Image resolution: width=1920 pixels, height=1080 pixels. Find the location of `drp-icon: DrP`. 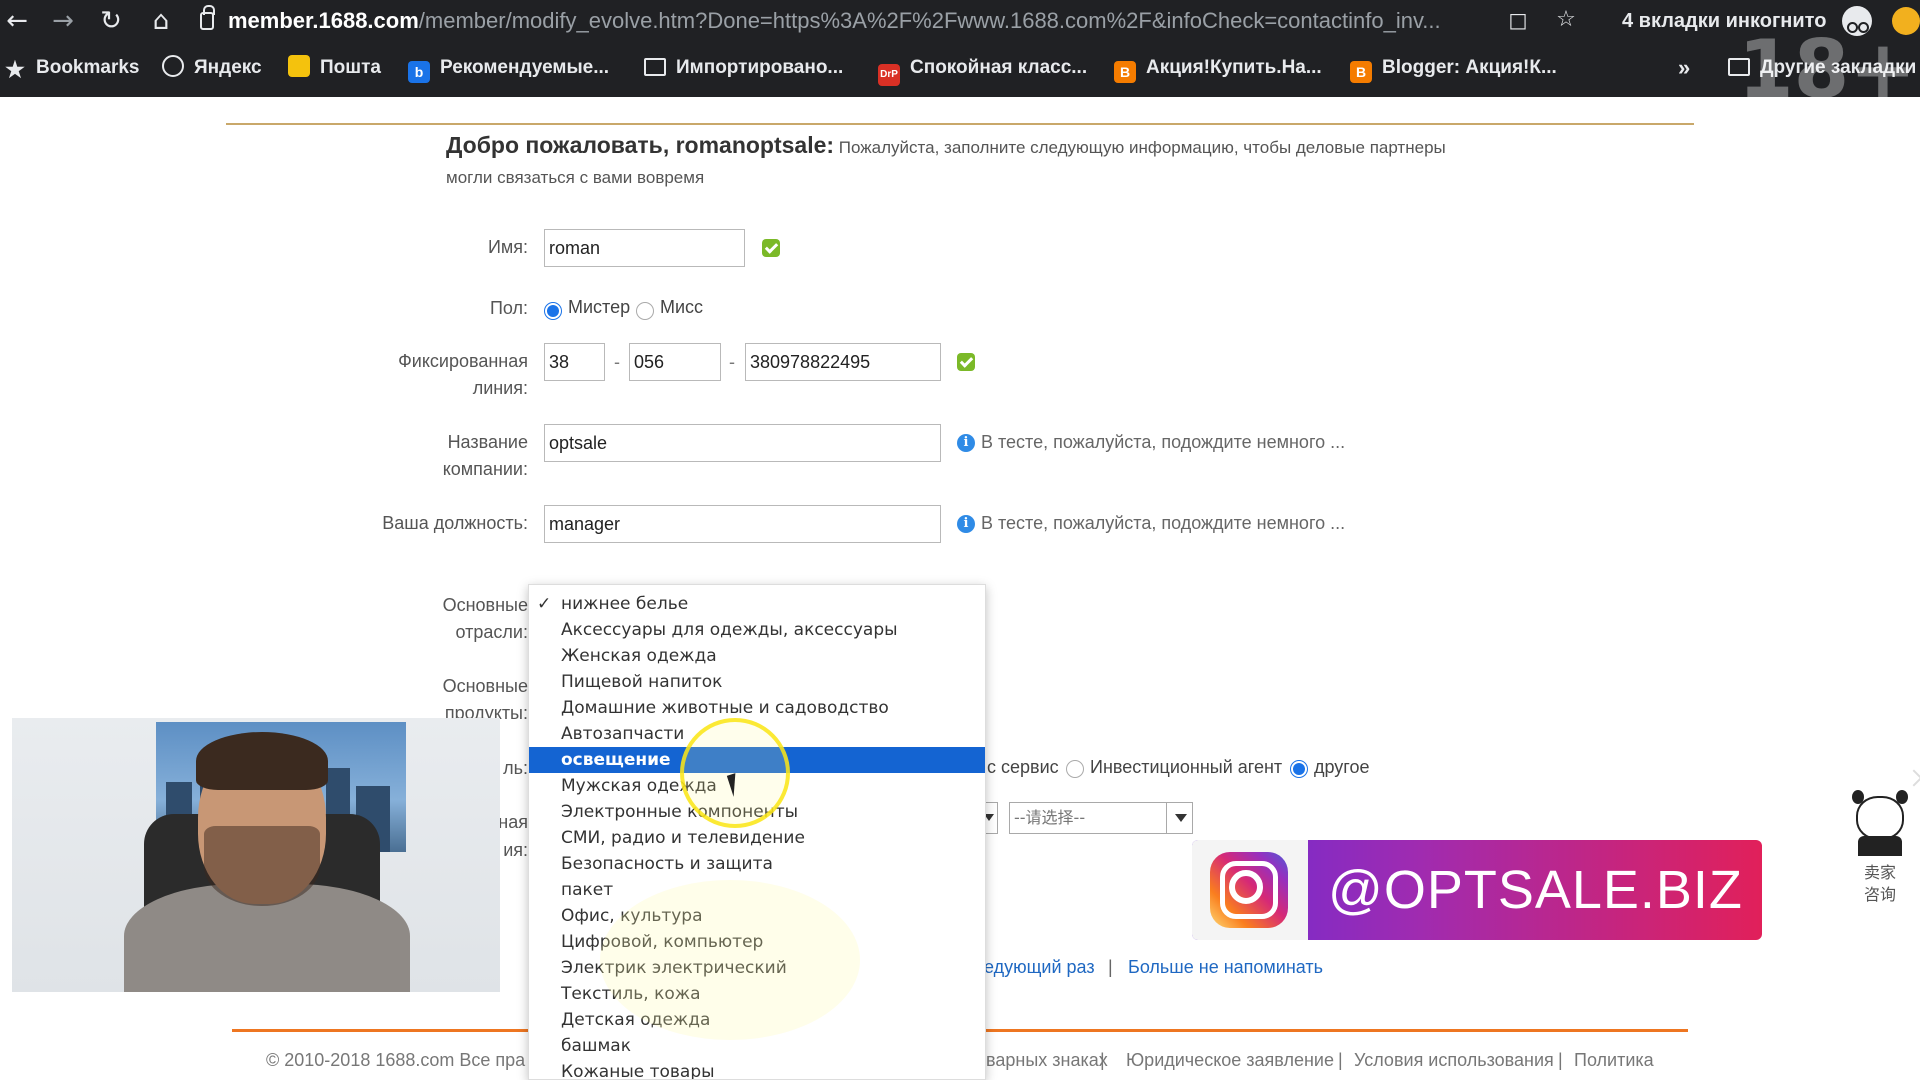

drp-icon: DrP is located at coordinates (889, 75).